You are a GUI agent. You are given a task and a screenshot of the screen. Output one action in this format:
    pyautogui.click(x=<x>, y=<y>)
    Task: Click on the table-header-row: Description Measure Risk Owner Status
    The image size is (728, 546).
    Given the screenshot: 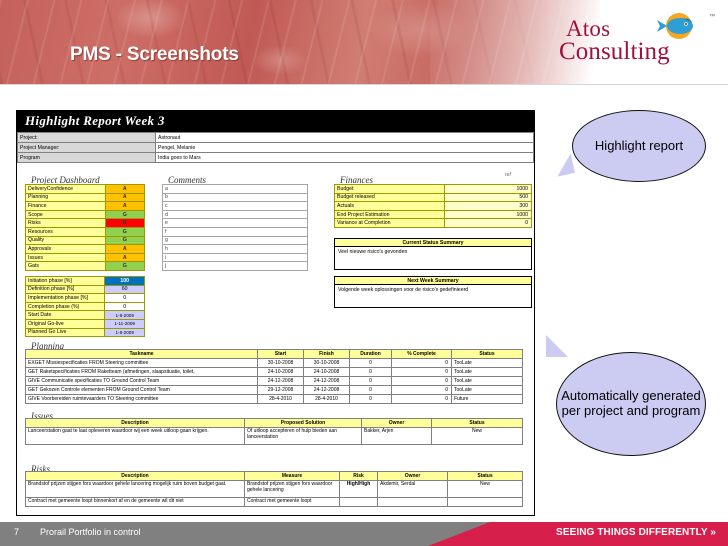 What is the action you would take?
    pyautogui.click(x=274, y=476)
    